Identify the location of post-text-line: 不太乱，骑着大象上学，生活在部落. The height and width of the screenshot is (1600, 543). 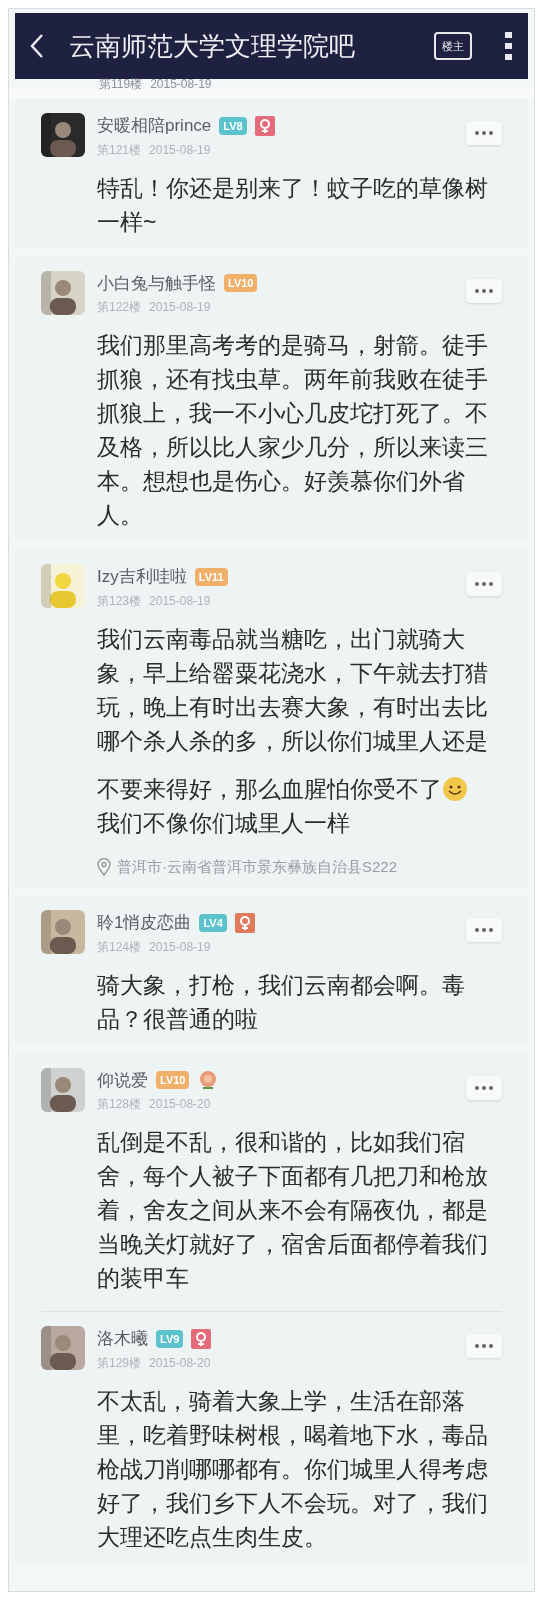
(281, 1401).